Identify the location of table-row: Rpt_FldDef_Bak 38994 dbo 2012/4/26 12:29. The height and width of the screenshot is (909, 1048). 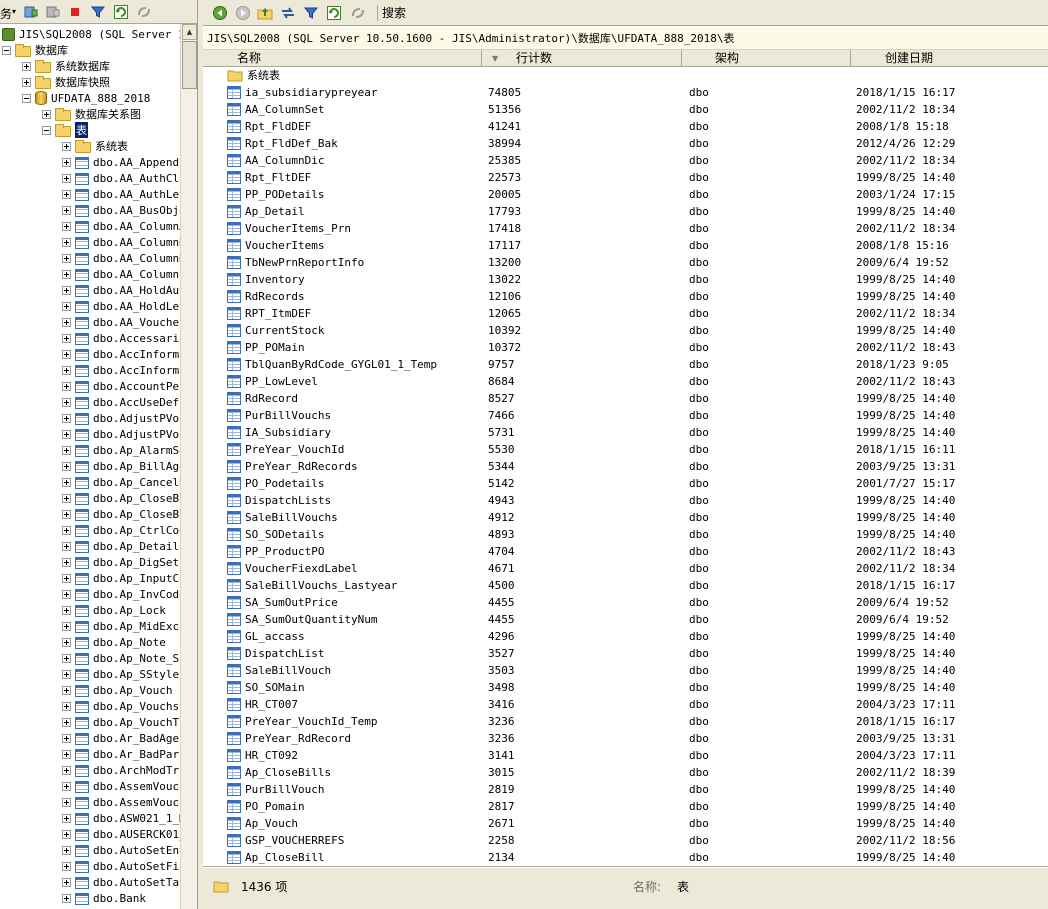
(625, 143).